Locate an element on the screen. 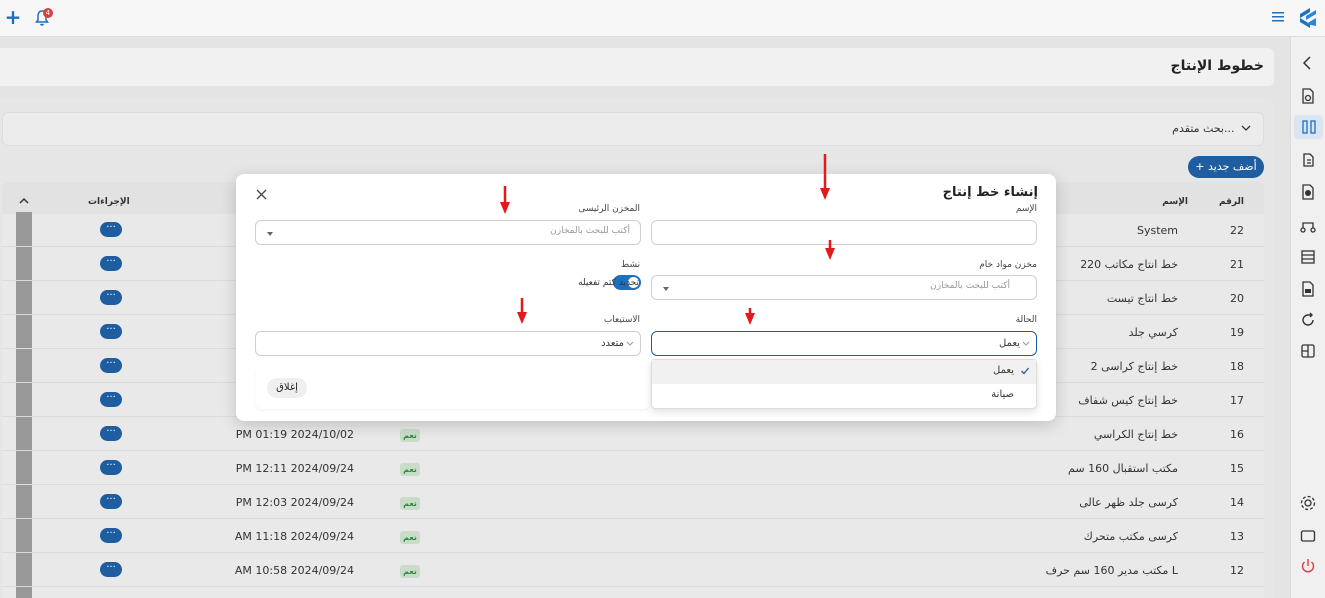 The height and width of the screenshot is (598, 1325). cell-number: 21 is located at coordinates (1237, 264).